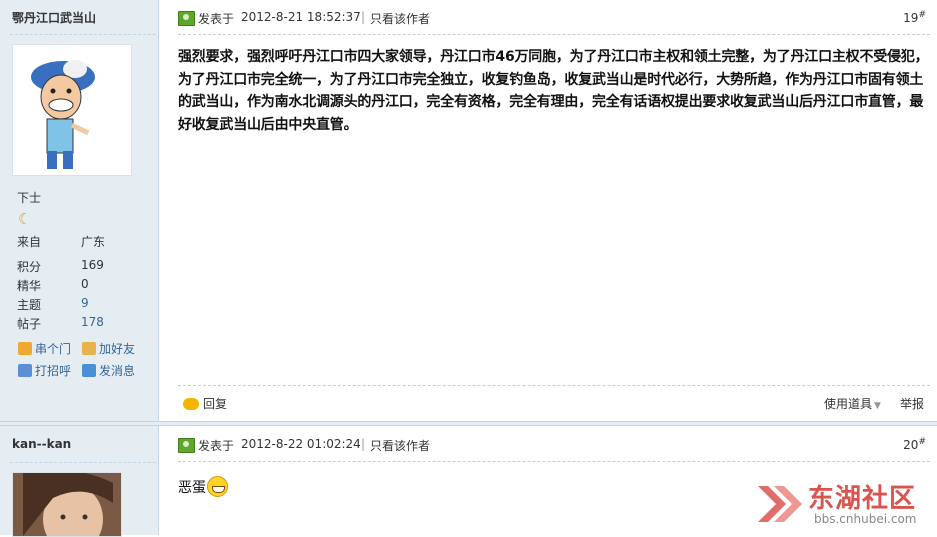  Describe the element at coordinates (92, 265) in the screenshot. I see `info-value: 169` at that location.